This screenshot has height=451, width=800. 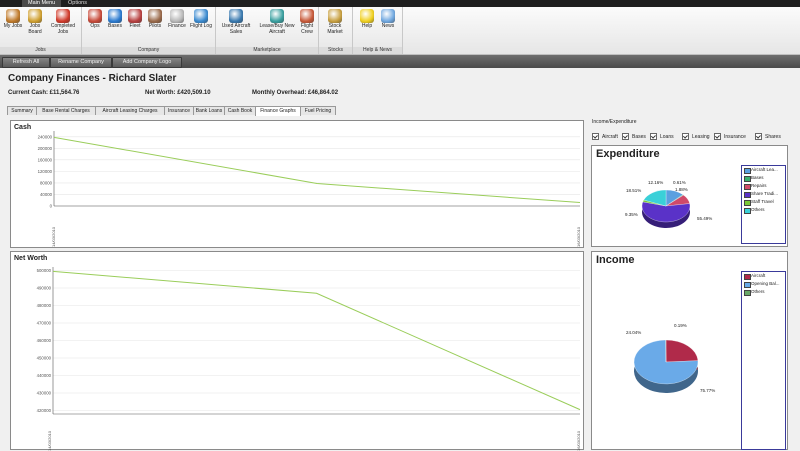 I want to click on pilots-label: Pilots, so click(x=155, y=26).